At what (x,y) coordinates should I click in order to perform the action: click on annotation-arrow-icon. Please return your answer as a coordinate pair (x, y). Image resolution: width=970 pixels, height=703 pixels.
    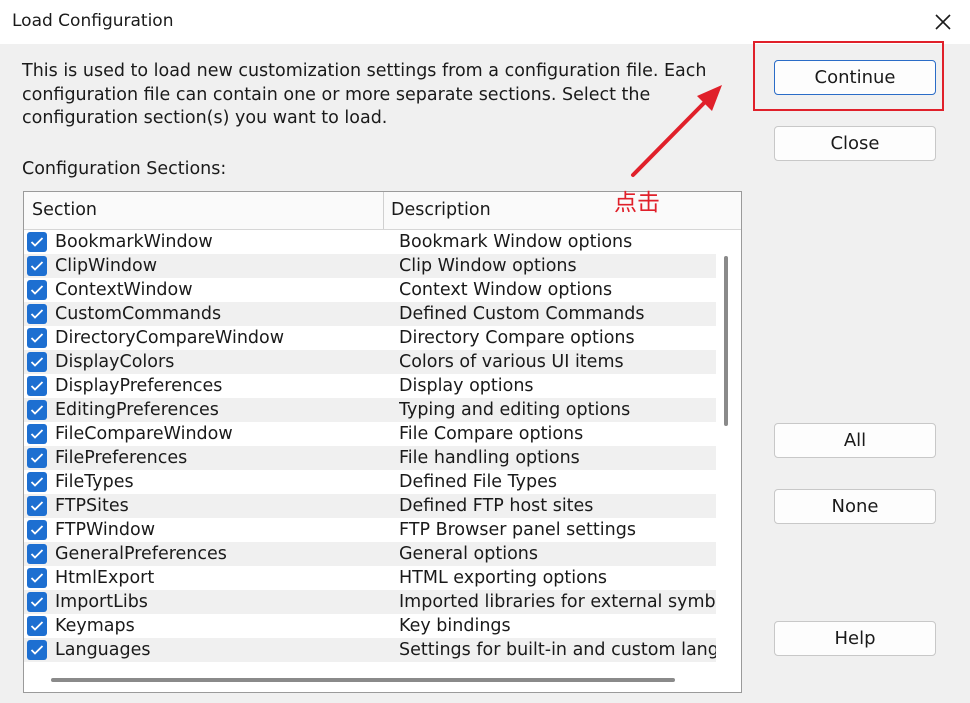
    Looking at the image, I should click on (676, 131).